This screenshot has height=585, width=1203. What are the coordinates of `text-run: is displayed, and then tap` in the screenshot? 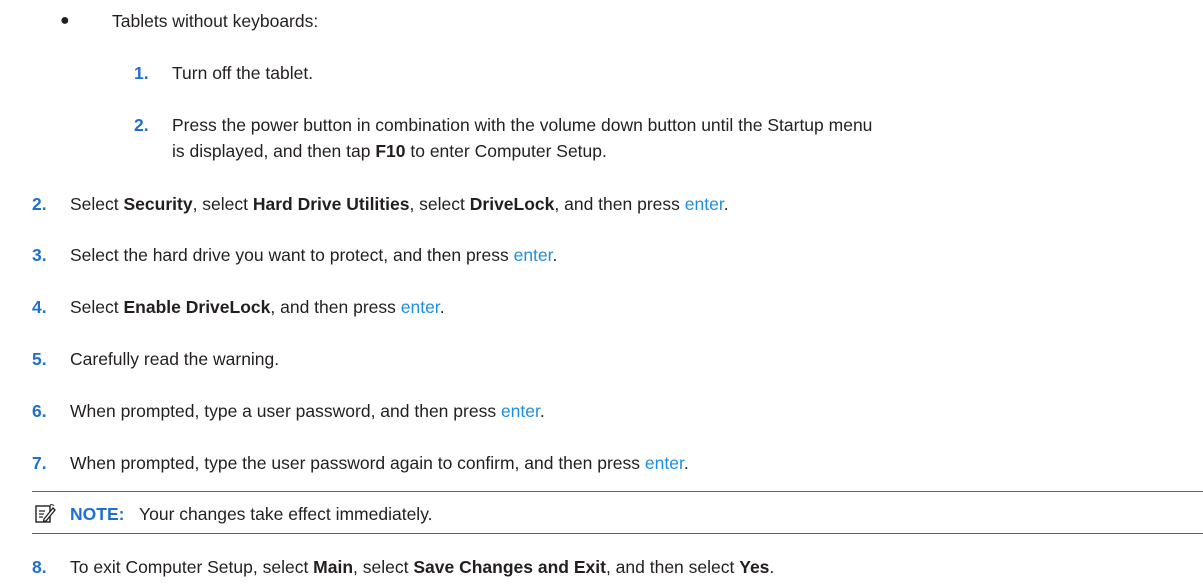 It's located at (274, 151).